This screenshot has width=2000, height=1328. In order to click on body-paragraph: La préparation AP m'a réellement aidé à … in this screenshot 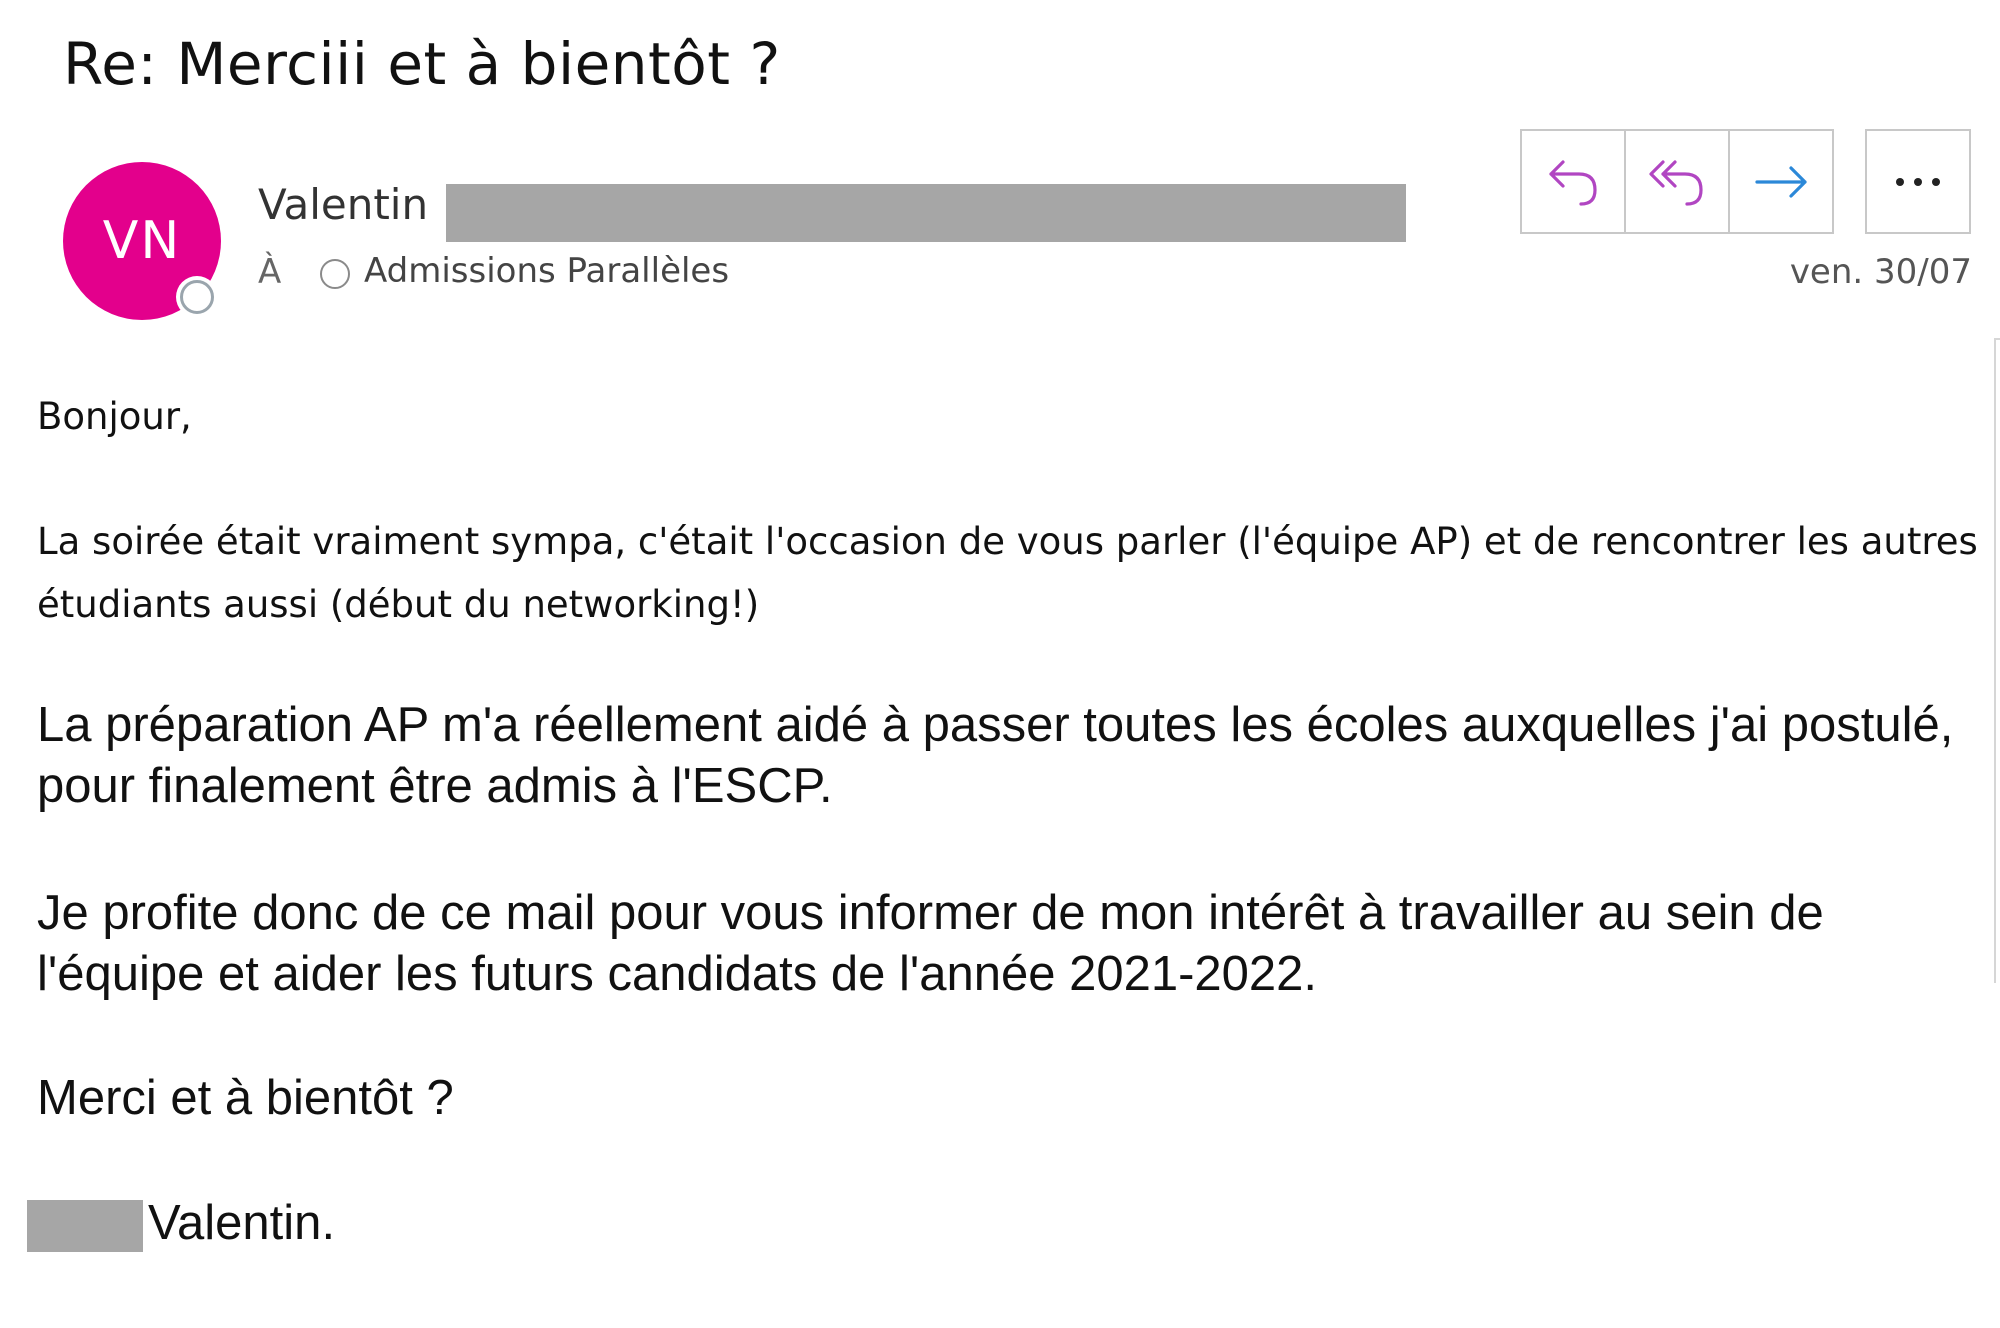, I will do `click(995, 755)`.